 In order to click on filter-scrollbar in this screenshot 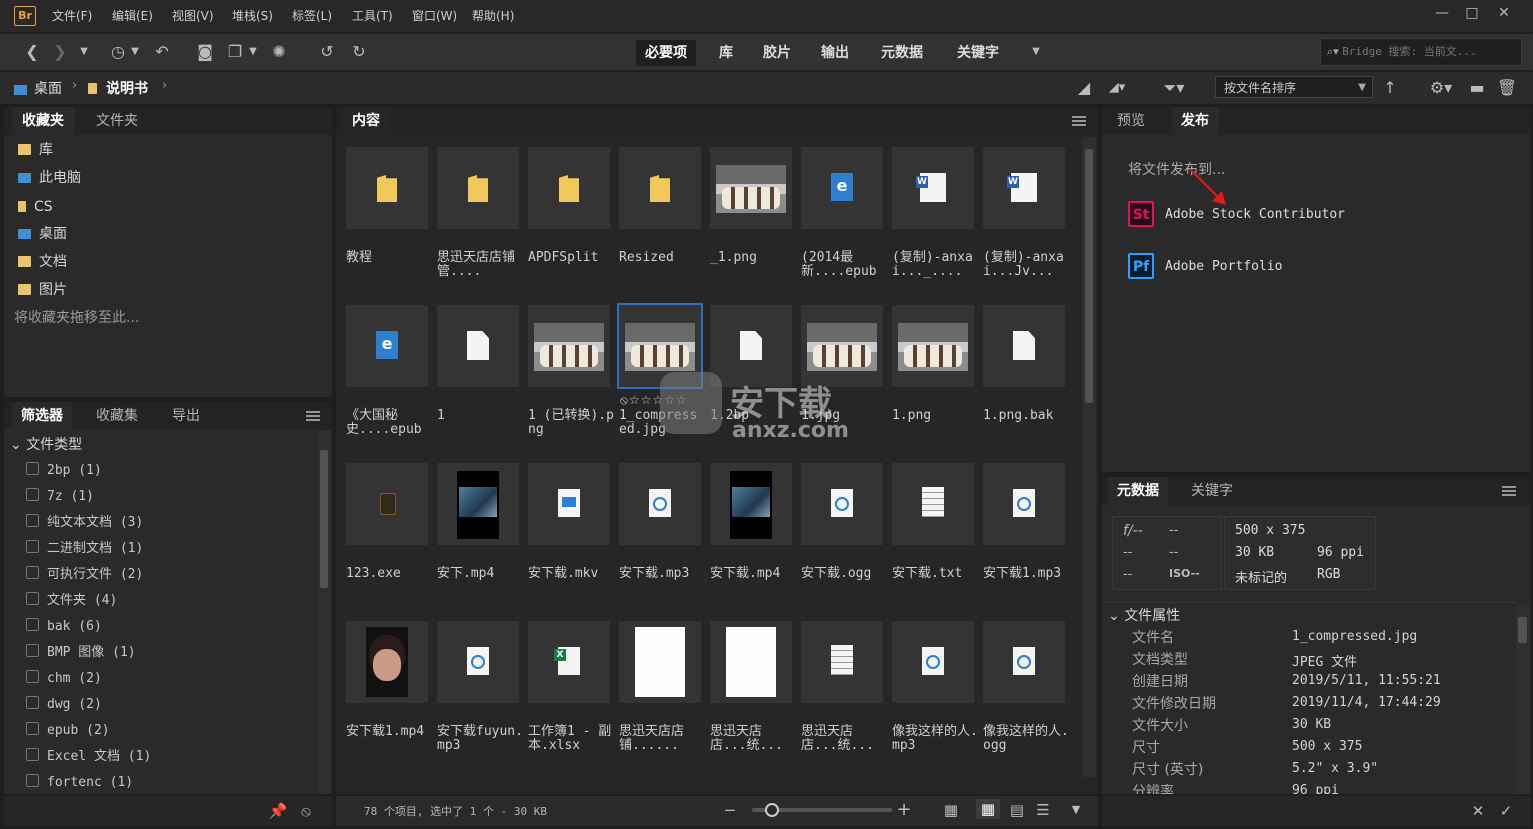, I will do `click(324, 612)`.